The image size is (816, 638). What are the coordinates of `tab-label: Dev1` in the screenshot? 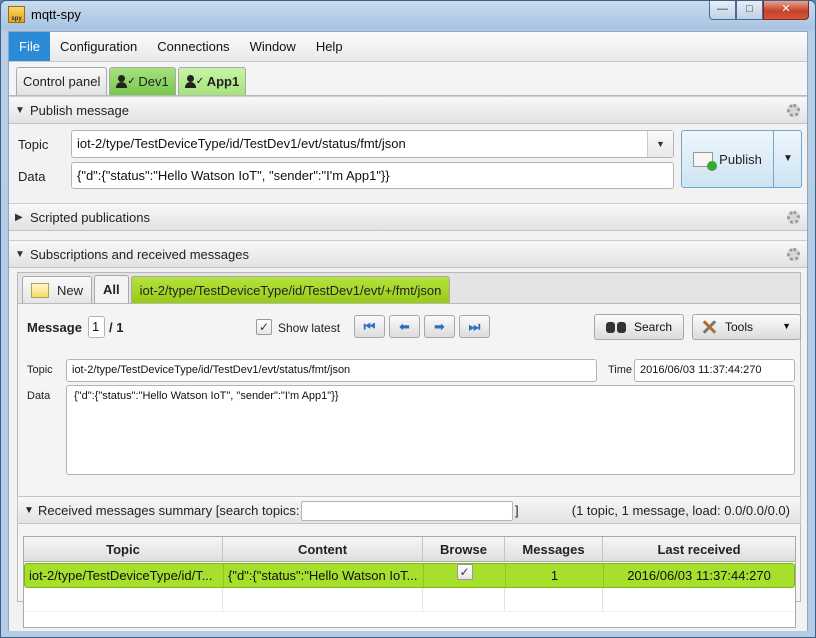 It's located at (153, 81).